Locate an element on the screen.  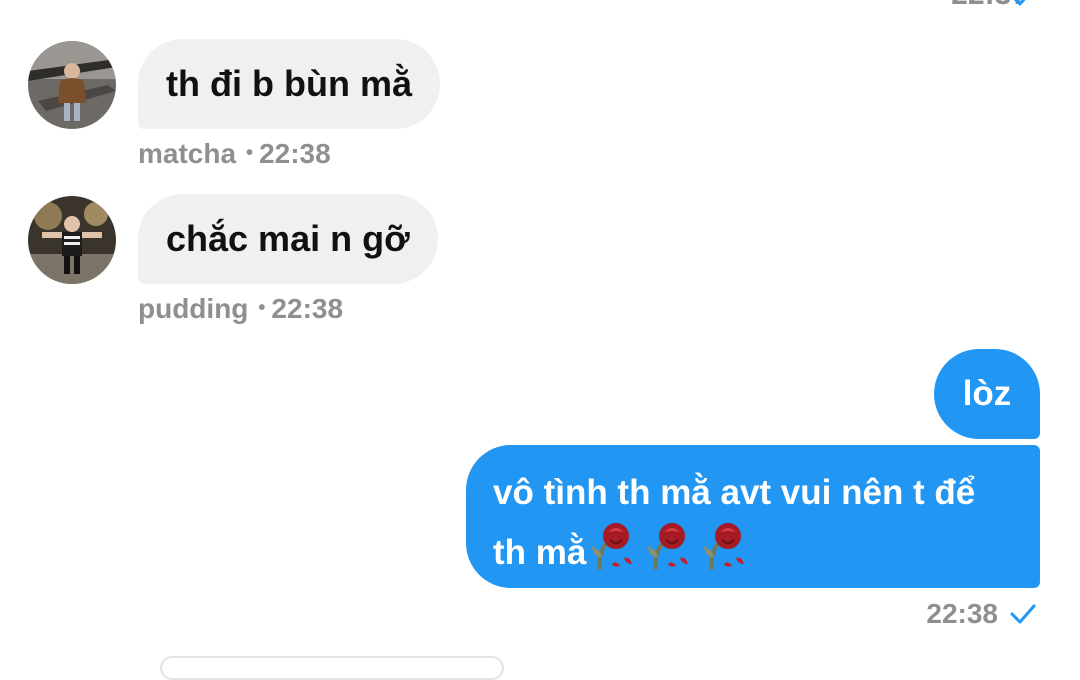
message-text-line: th mằ is located at coordinates (756, 551).